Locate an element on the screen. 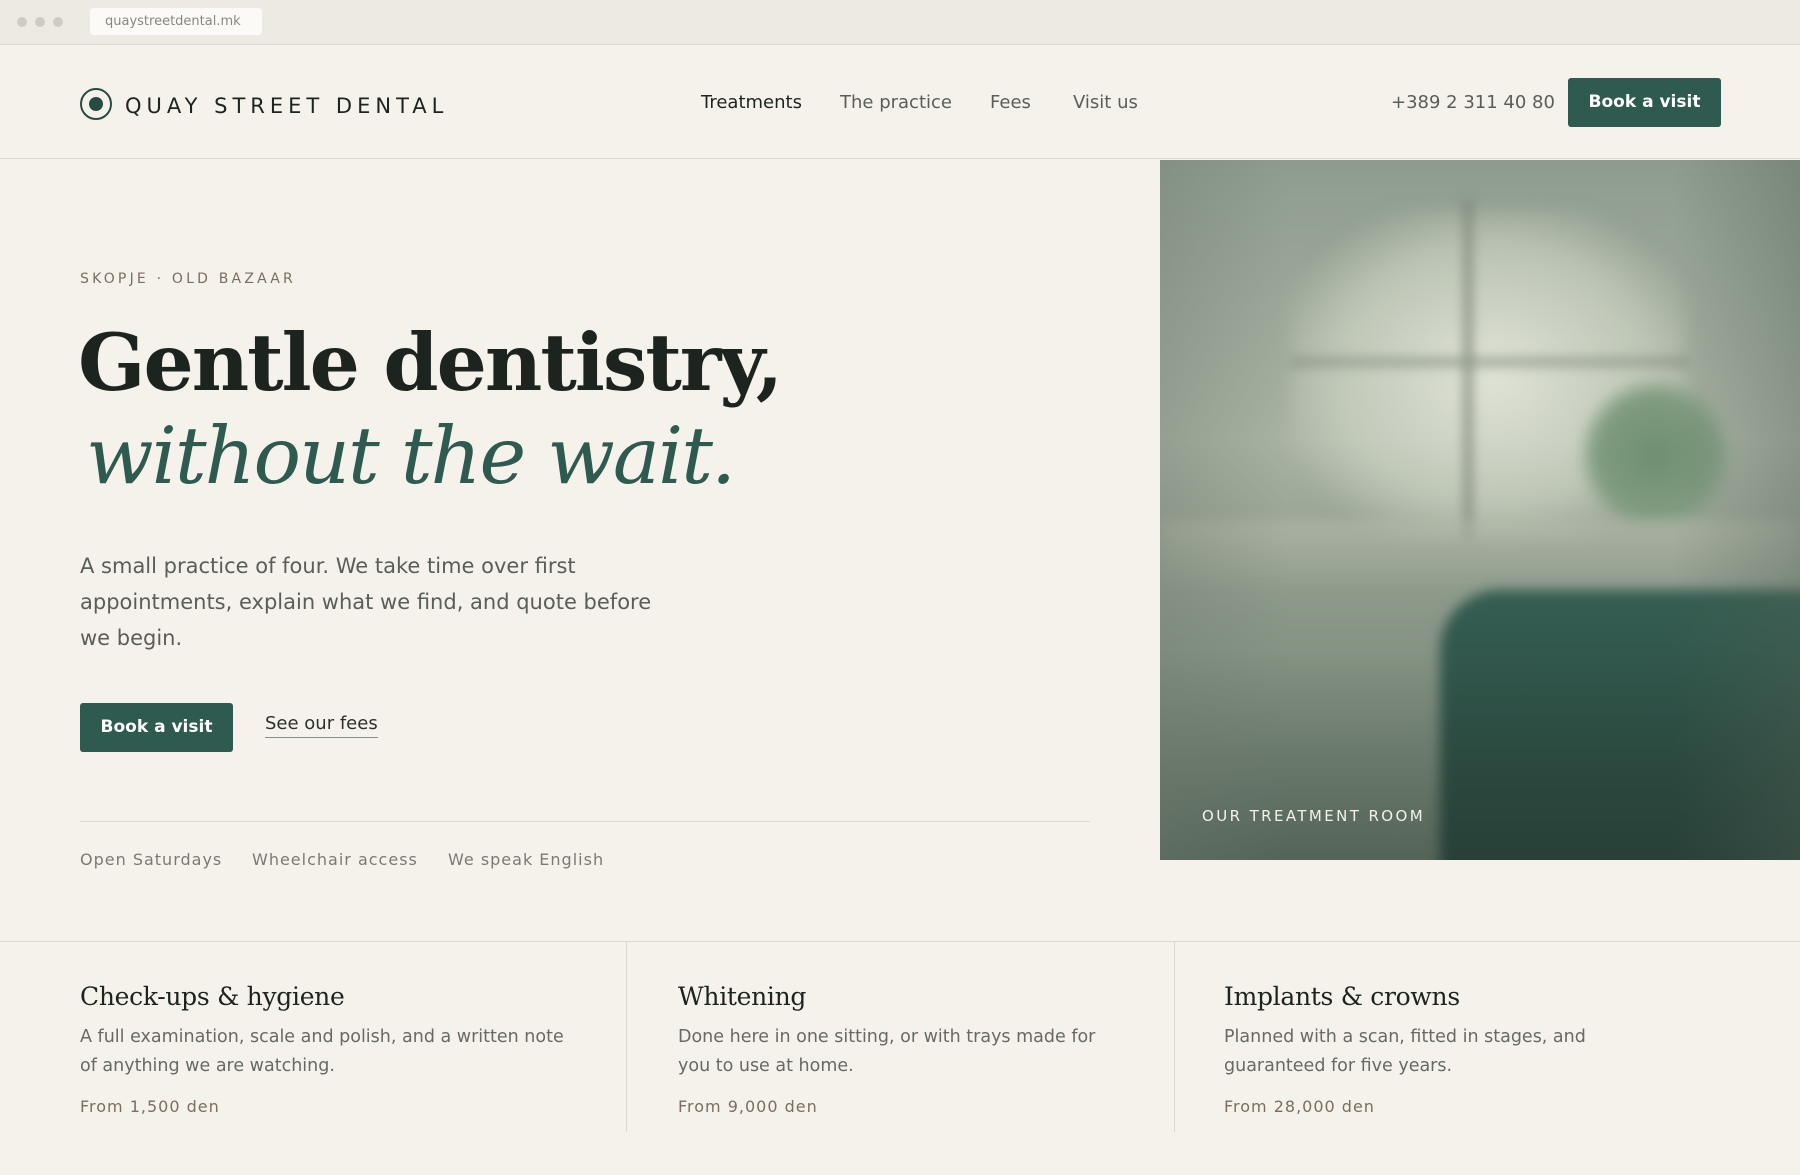  book-visit-hero-button: Book a visit is located at coordinates (156, 727).